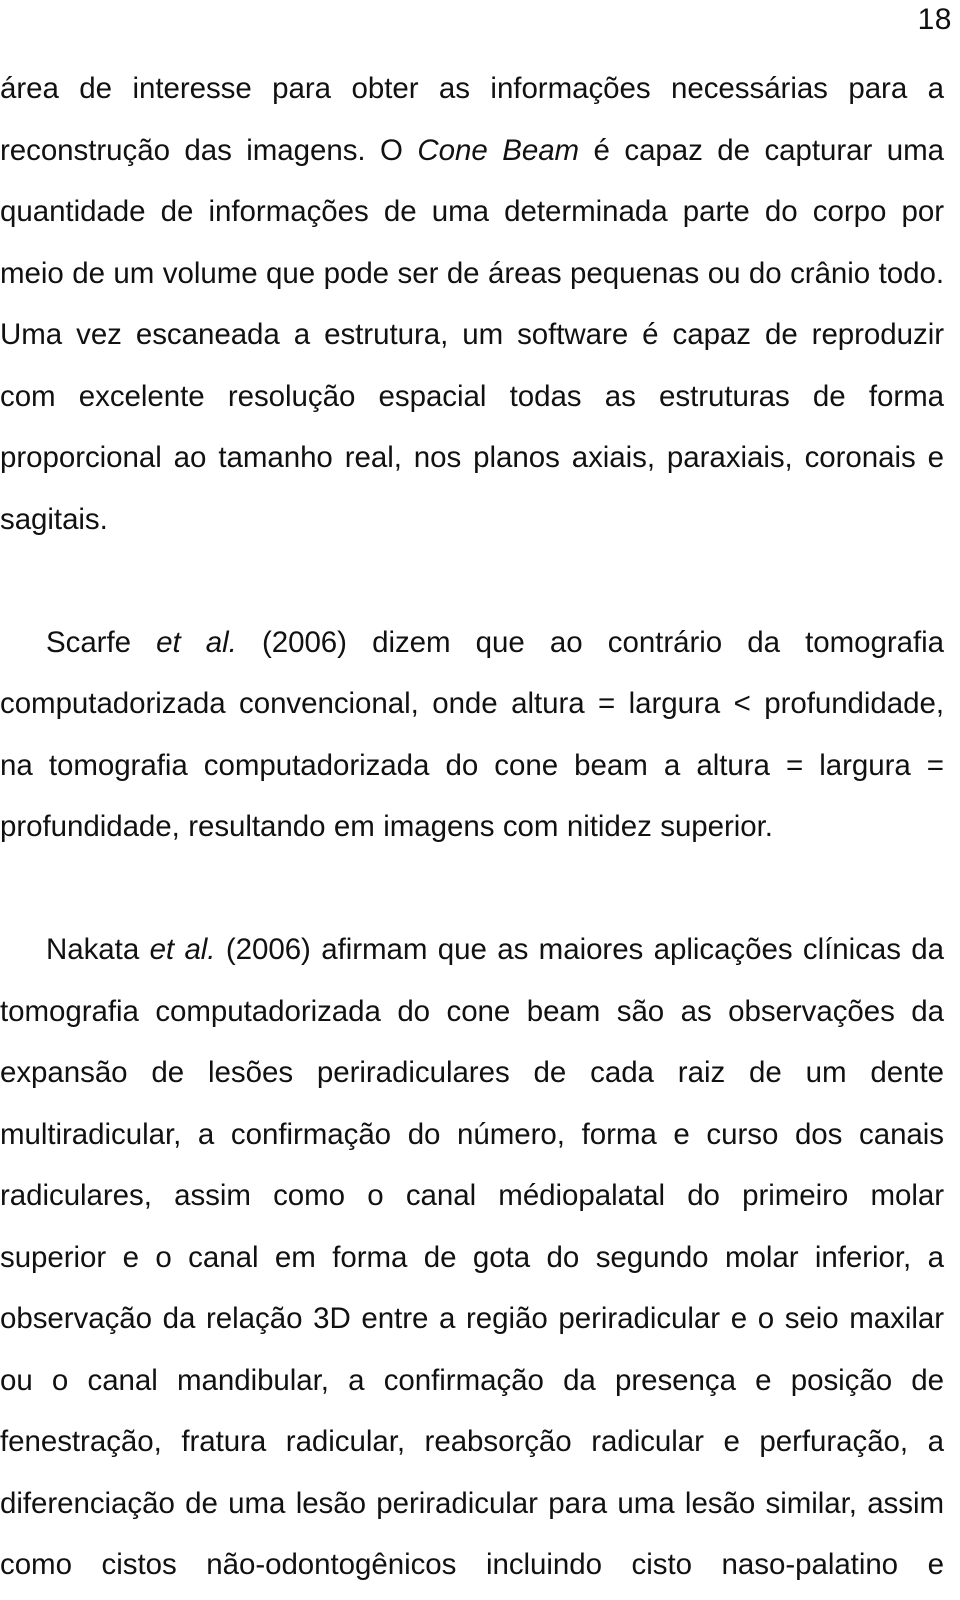 This screenshot has height=1600, width=960. I want to click on text-run: Scarfe, so click(101, 642).